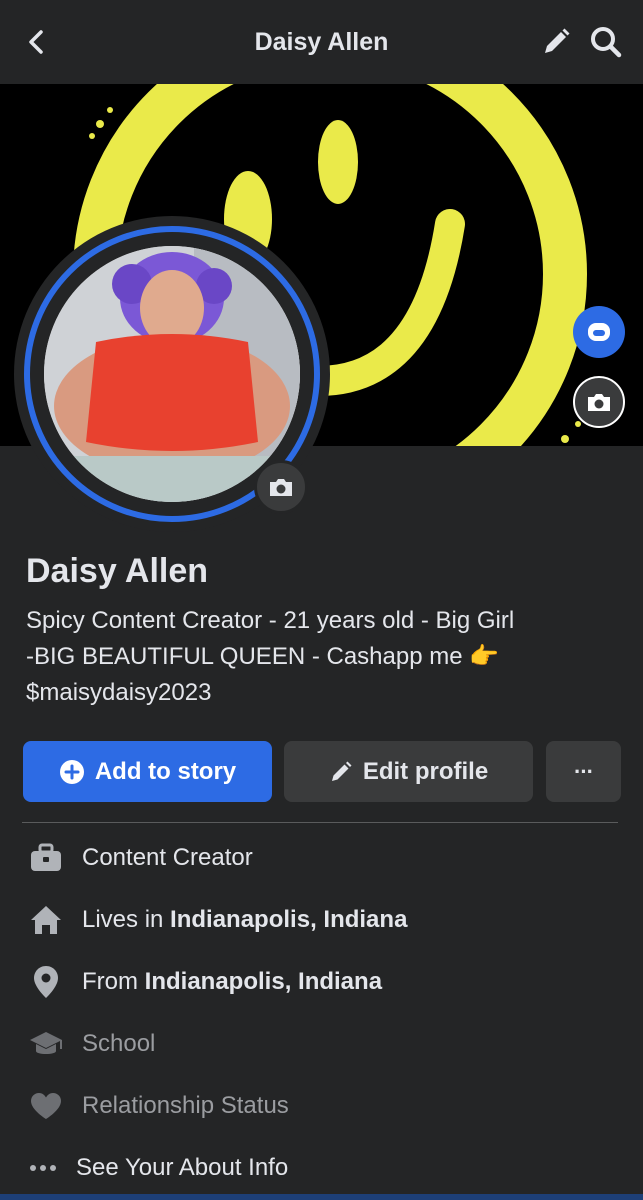 This screenshot has width=643, height=1200. I want to click on from-place: Indianapolis, Indiana, so click(263, 982).